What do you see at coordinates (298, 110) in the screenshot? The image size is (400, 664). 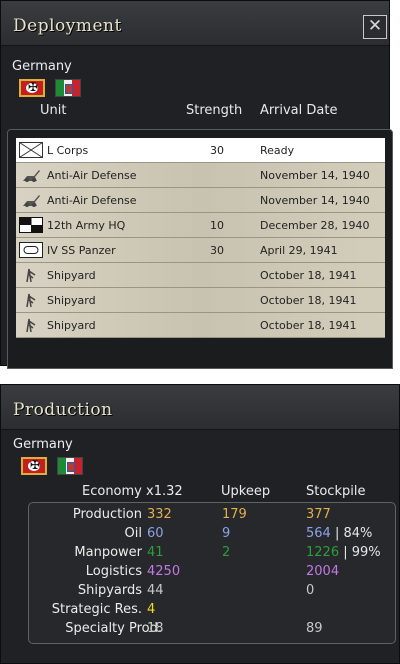 I see `column-header-arrival: Arrival Date` at bounding box center [298, 110].